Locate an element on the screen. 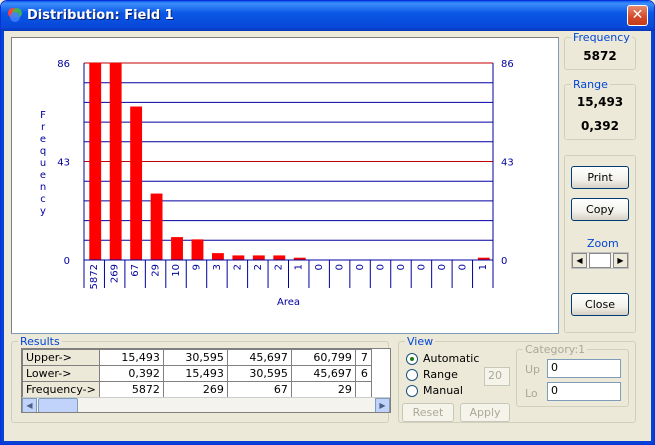 The height and width of the screenshot is (445, 655). title-bar: Distribution: Field 1 ✕ is located at coordinates (327, 16).